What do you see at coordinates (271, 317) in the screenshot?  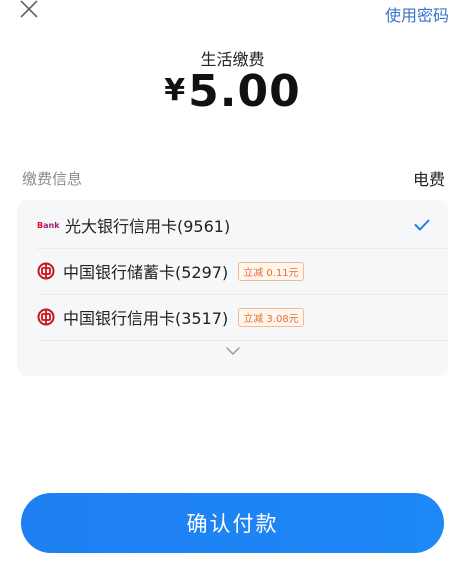 I see `promo-badge: 立减 3.08元` at bounding box center [271, 317].